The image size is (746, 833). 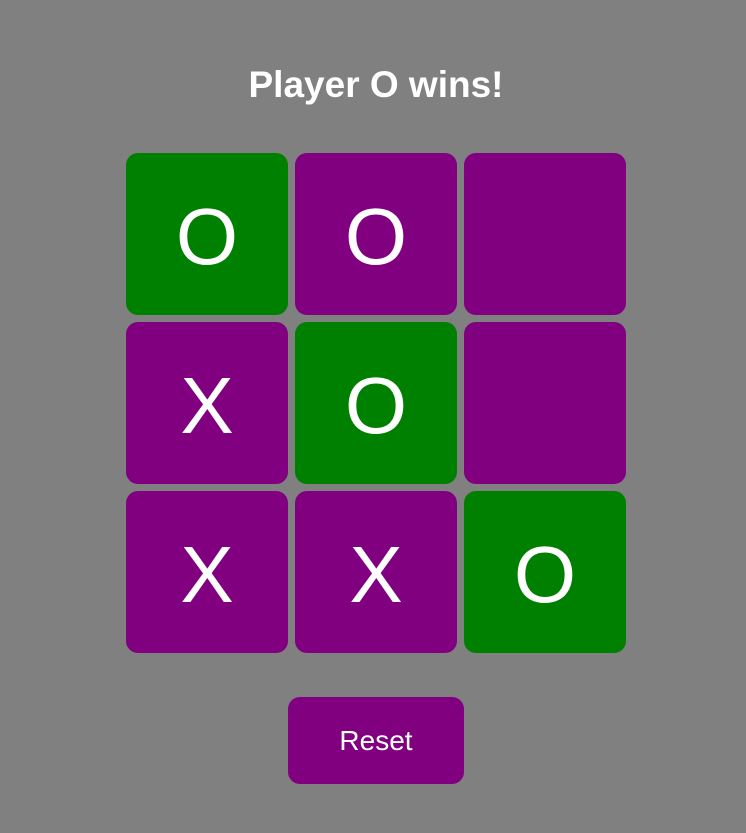 I want to click on game-status: Player O wins!, so click(x=376, y=84).